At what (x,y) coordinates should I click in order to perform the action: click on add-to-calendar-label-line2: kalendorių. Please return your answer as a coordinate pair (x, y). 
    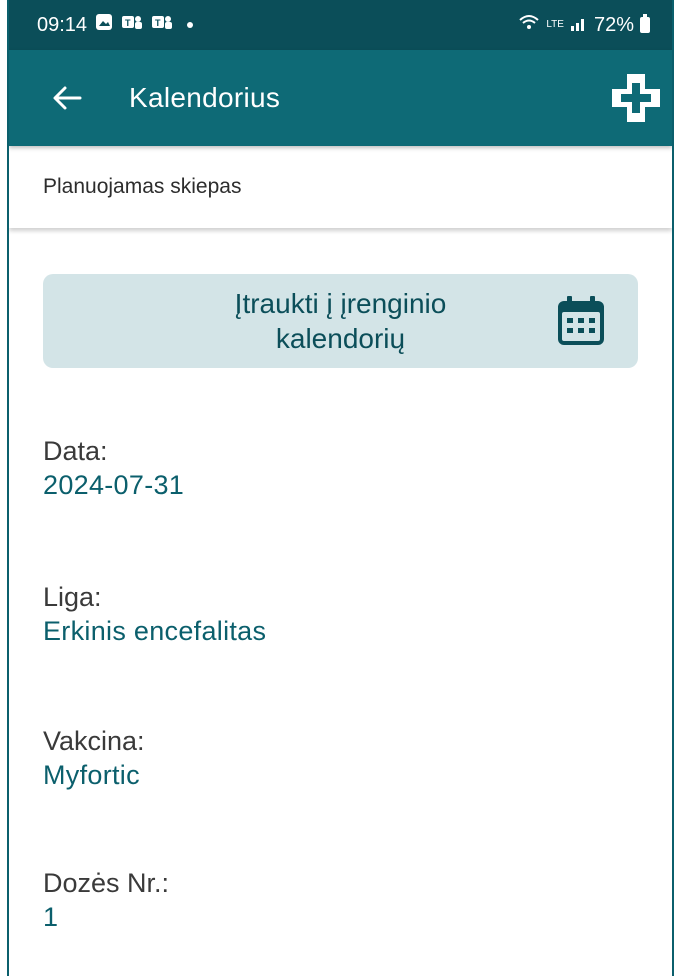
    Looking at the image, I should click on (340, 338).